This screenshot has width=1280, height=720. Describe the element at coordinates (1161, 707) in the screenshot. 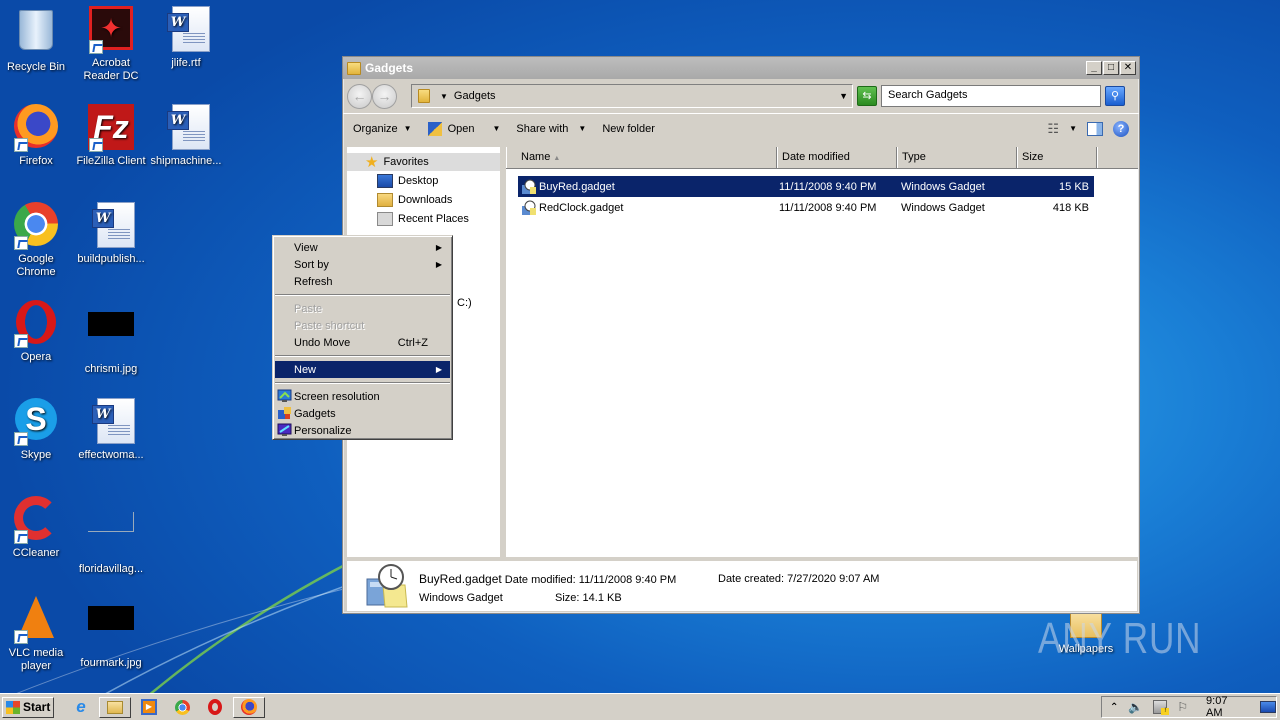

I see `network-warning-icon: !` at that location.